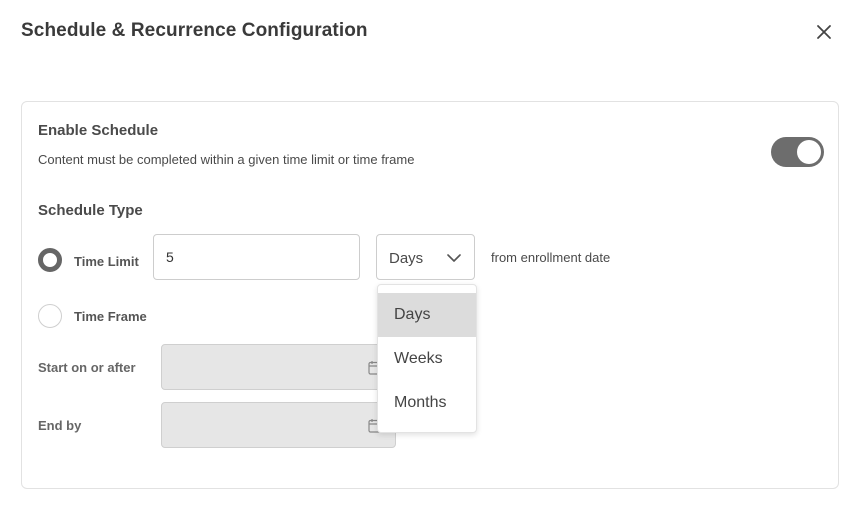 The image size is (852, 505). I want to click on dropdown-option-weeks: Weeks, so click(427, 359).